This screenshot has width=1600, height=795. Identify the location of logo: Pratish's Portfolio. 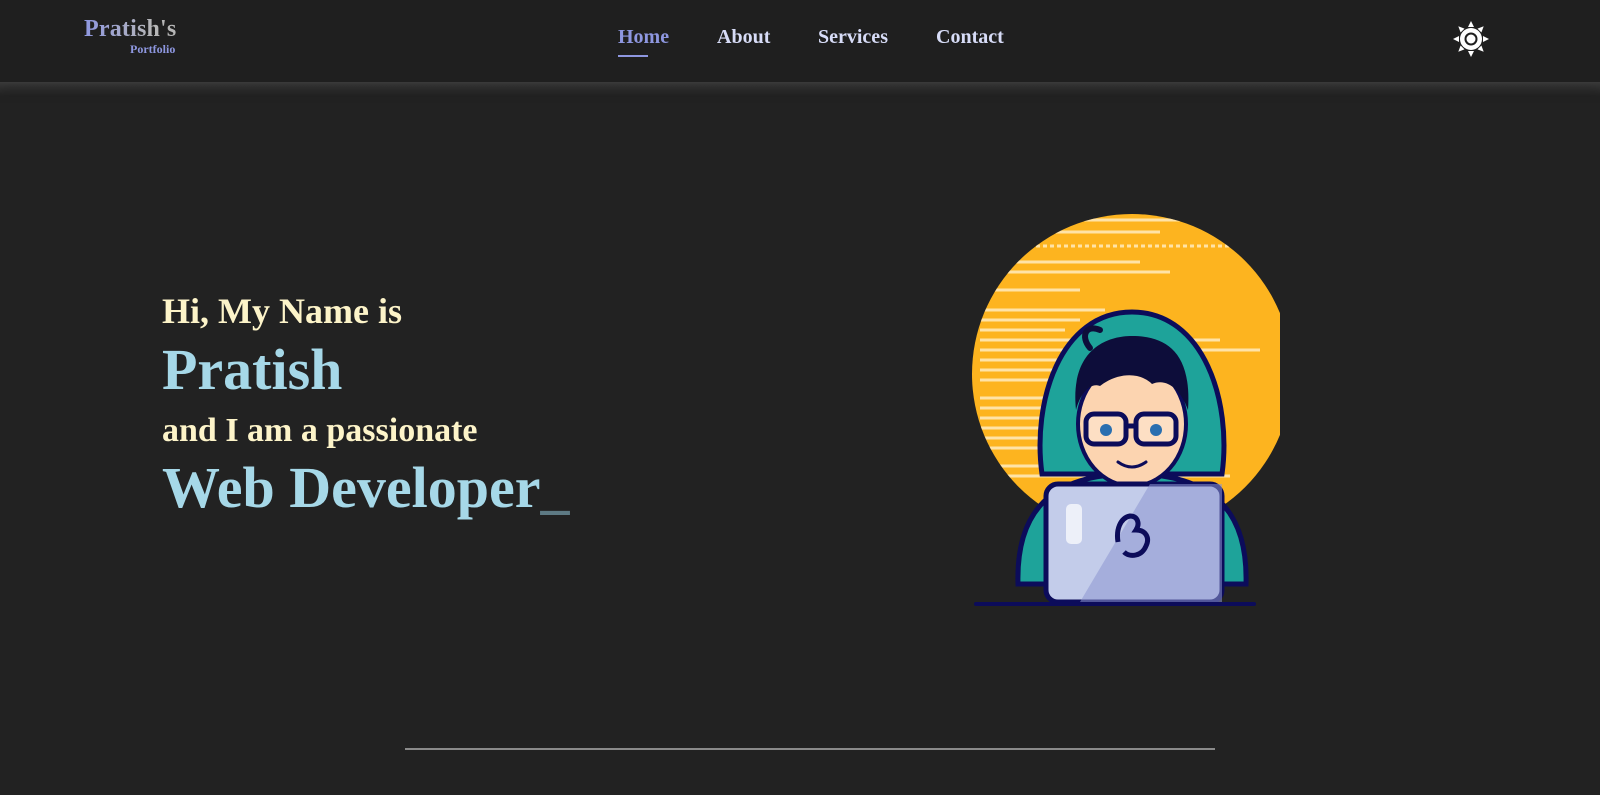
(134, 38).